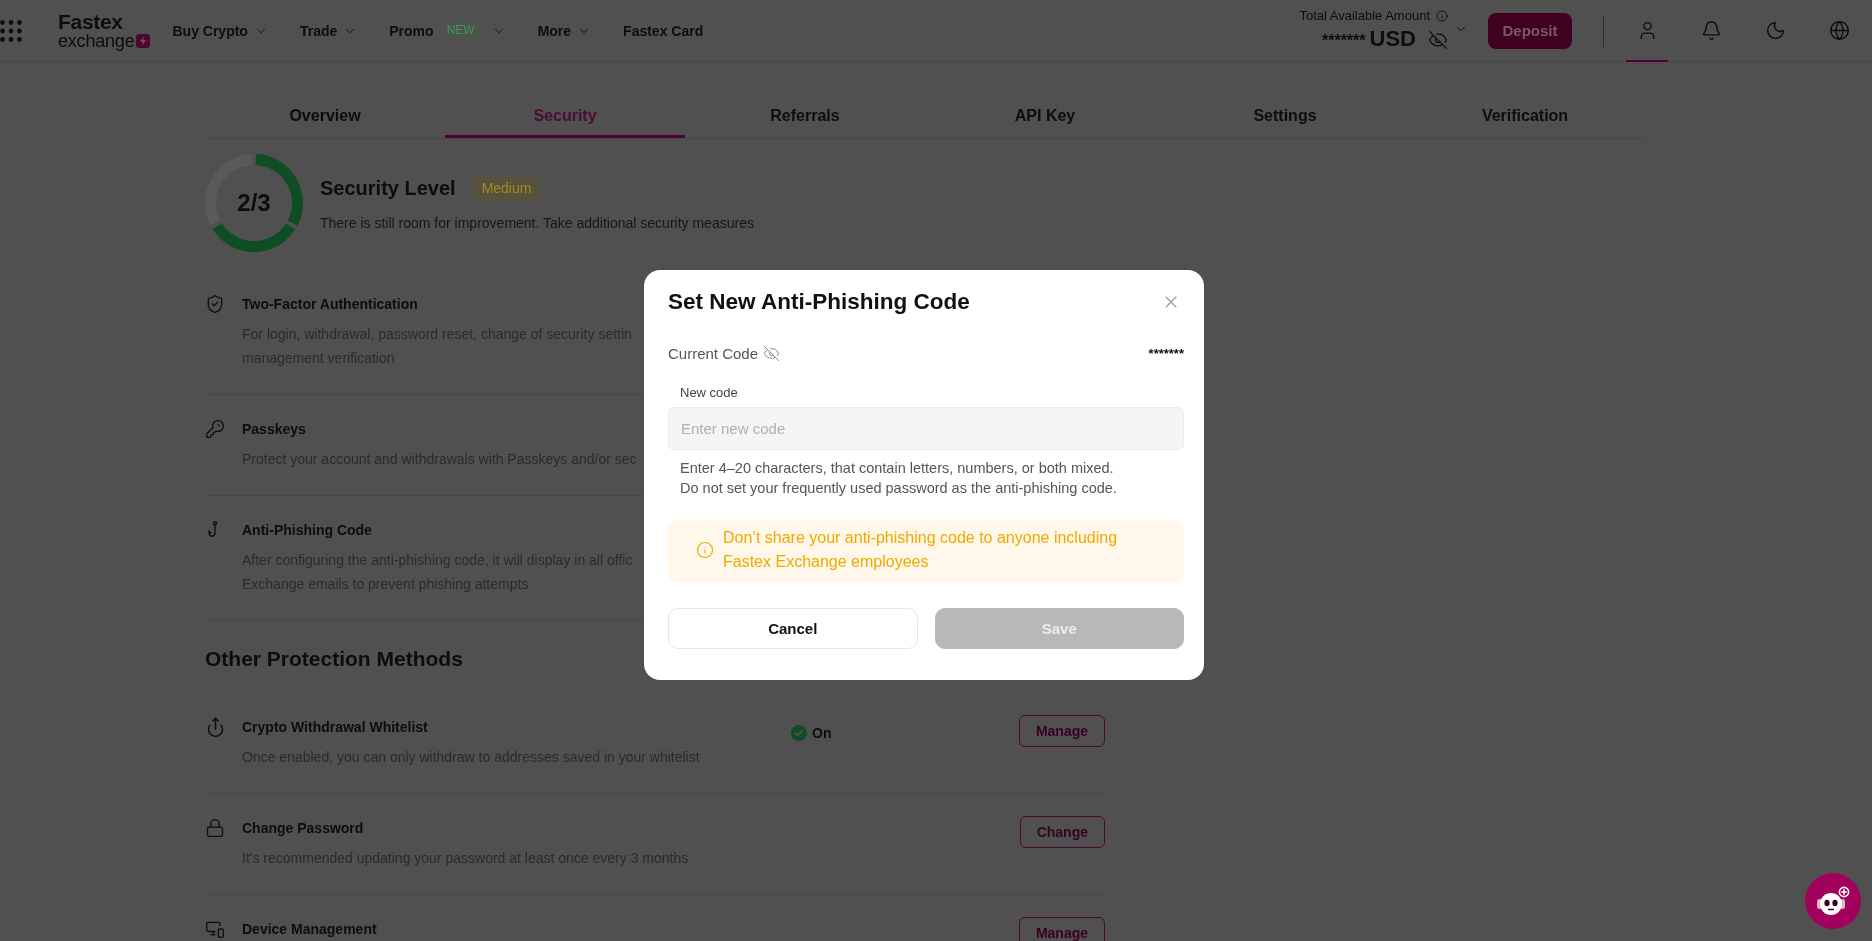  I want to click on item-title: Passkeys, so click(274, 429).